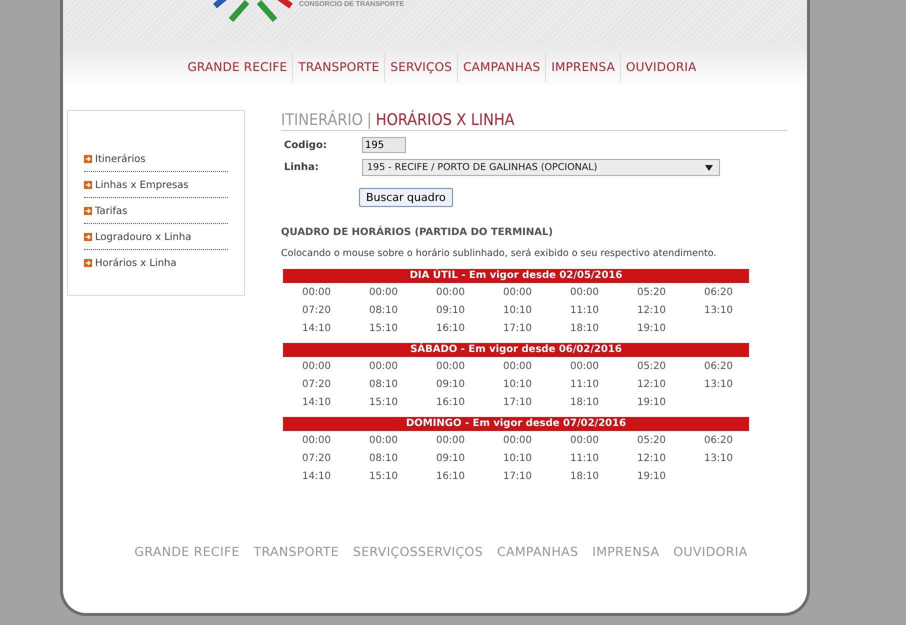 The width and height of the screenshot is (906, 625). I want to click on schedule-heading: QUADRO DE HORÁRIOS (PARTIDA DO TERMINAL), so click(417, 232).